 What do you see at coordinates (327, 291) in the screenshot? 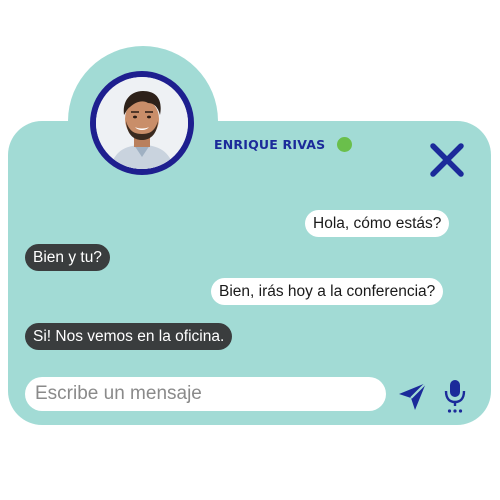
I see `message-bubble-outgoing: Bien, irás hoy a la conferencia?` at bounding box center [327, 291].